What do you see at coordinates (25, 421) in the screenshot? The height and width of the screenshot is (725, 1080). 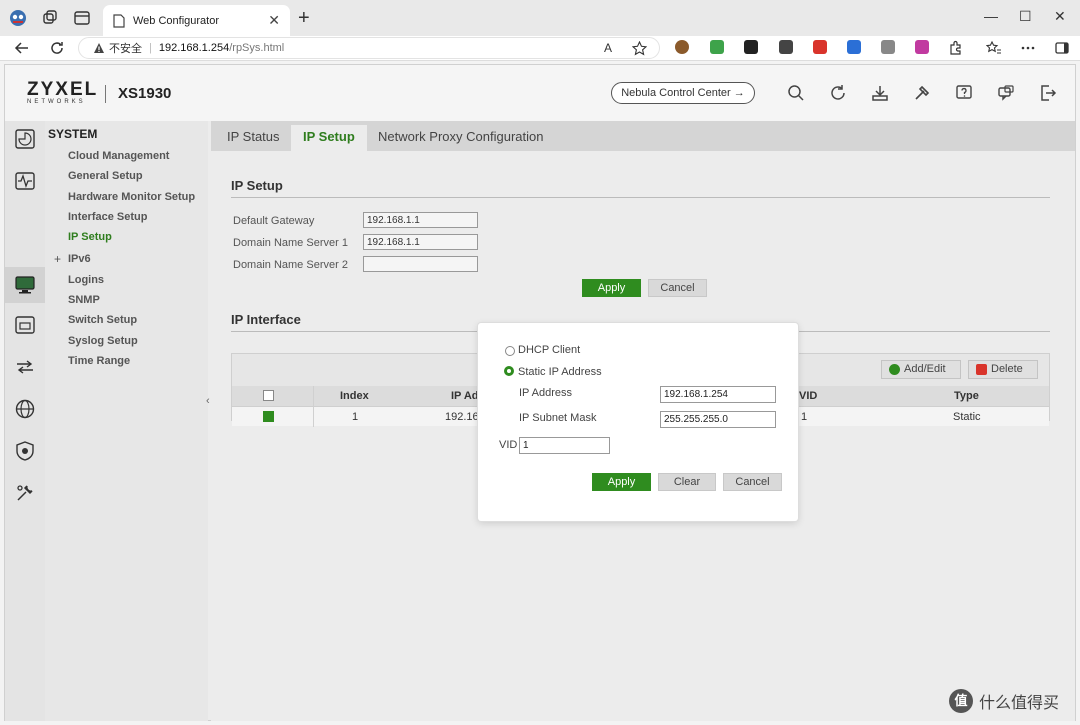 I see `left-icon-bar` at bounding box center [25, 421].